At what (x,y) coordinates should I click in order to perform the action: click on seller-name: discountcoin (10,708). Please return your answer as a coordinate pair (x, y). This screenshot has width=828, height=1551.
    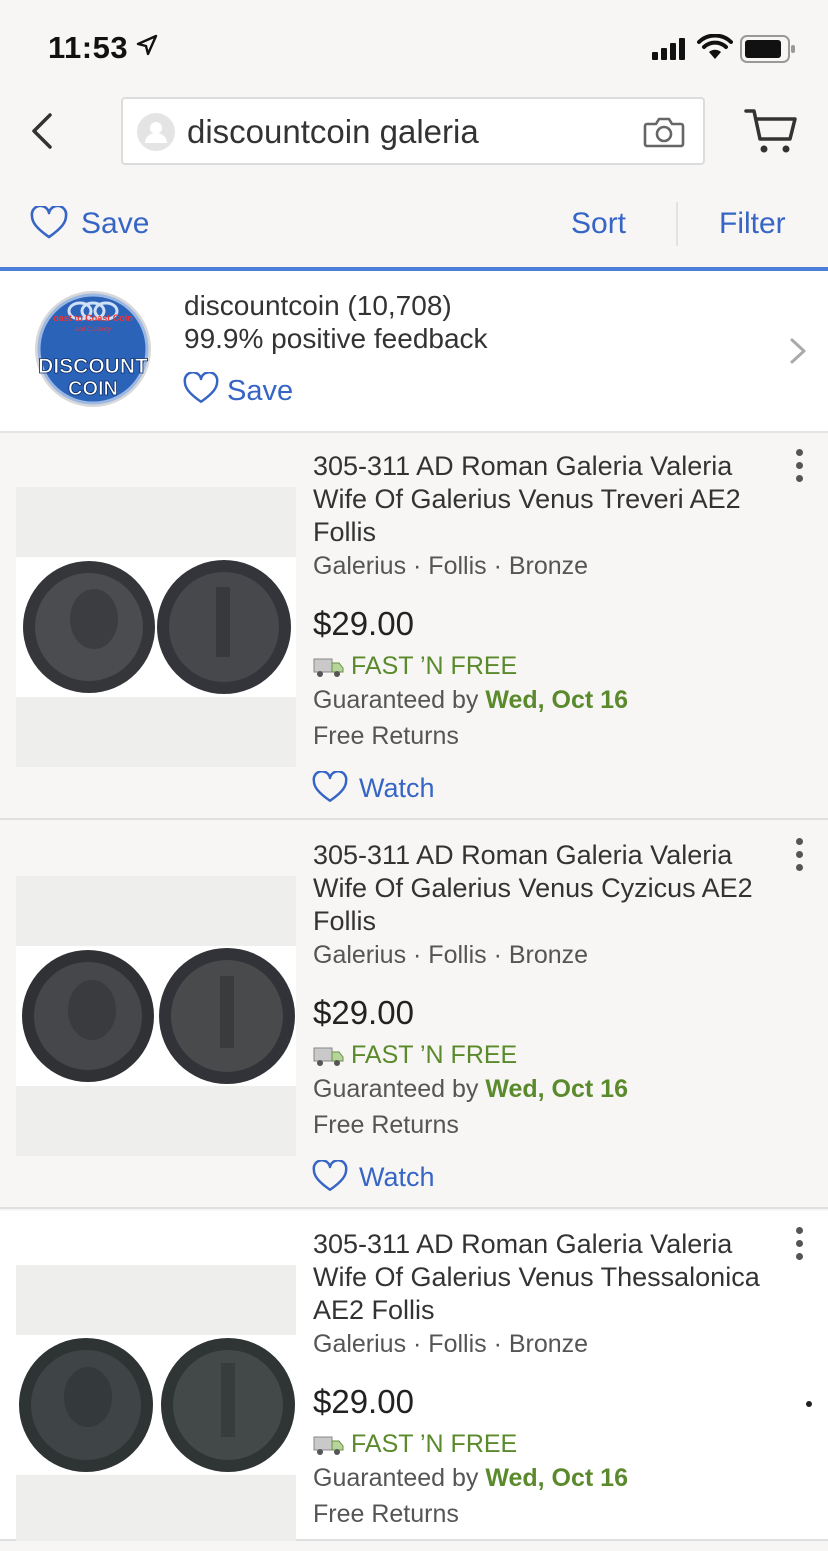
    Looking at the image, I should click on (318, 305).